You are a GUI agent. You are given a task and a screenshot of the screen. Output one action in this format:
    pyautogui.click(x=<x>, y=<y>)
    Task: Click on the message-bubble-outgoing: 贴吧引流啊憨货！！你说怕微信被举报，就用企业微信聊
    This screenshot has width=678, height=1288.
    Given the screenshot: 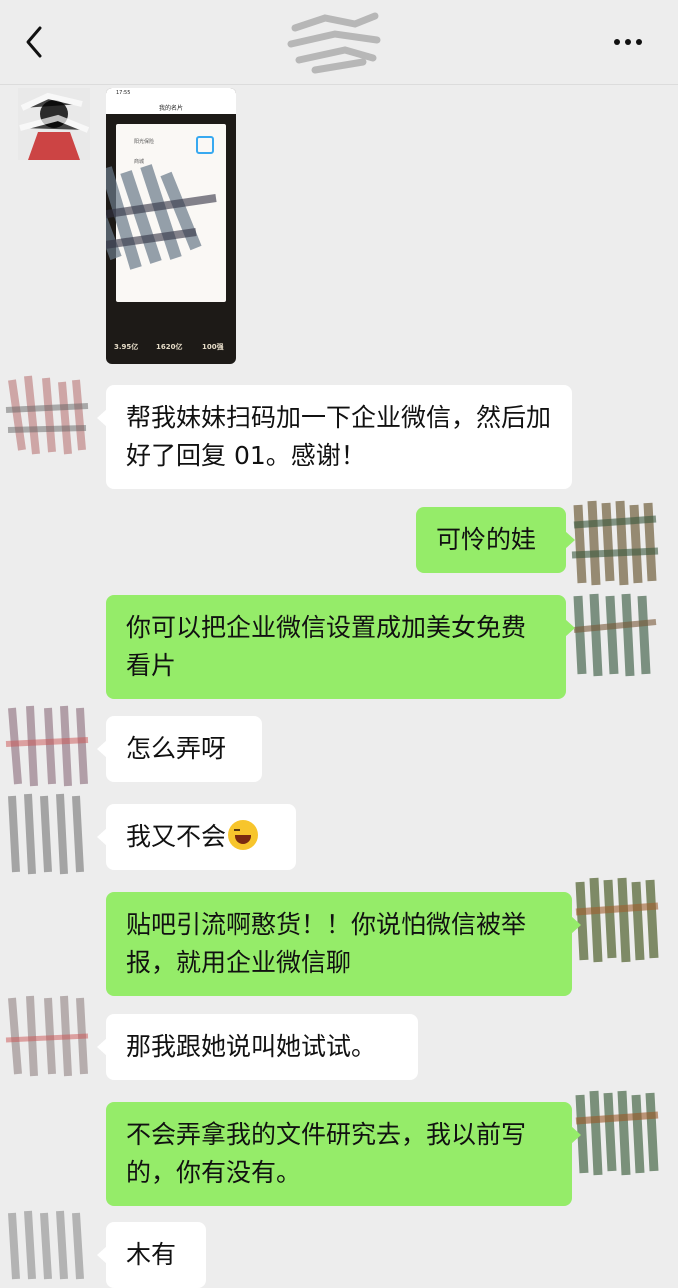 What is the action you would take?
    pyautogui.click(x=343, y=944)
    